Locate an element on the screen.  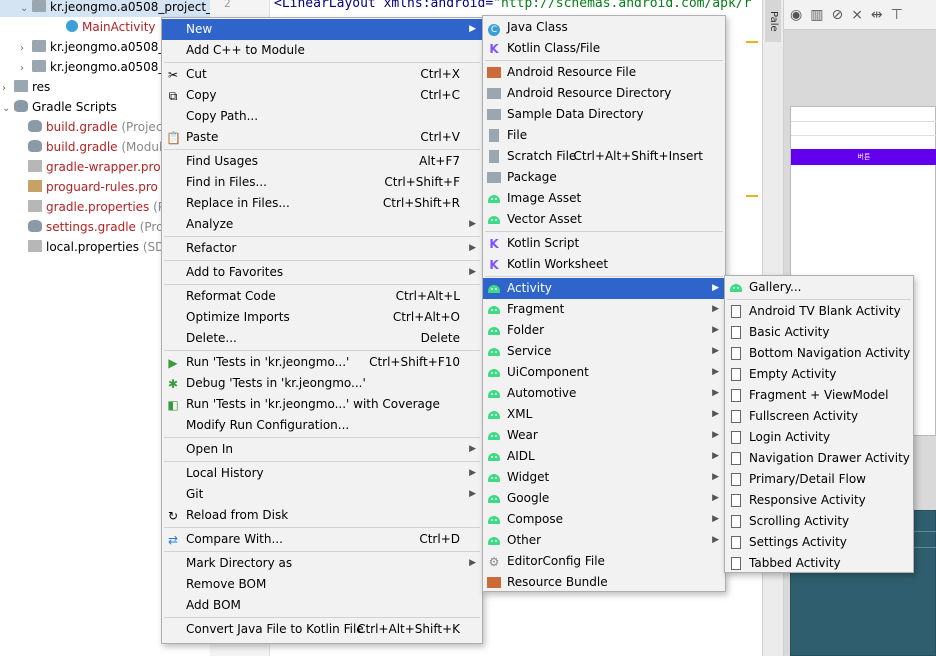
menu-item-other: Other ▶ is located at coordinates (604, 540).